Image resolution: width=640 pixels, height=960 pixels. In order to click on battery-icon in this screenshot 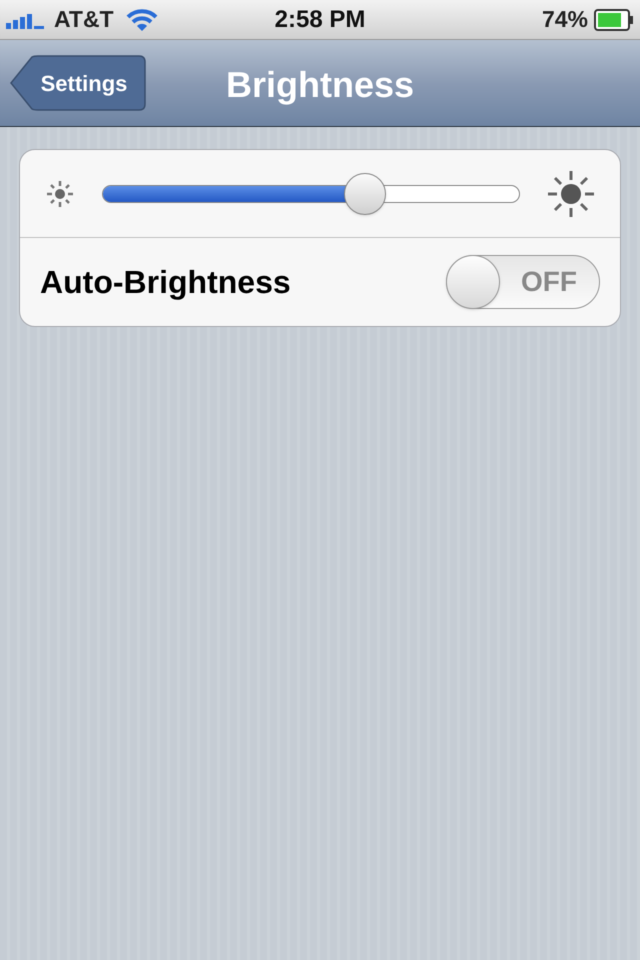, I will do `click(614, 19)`.